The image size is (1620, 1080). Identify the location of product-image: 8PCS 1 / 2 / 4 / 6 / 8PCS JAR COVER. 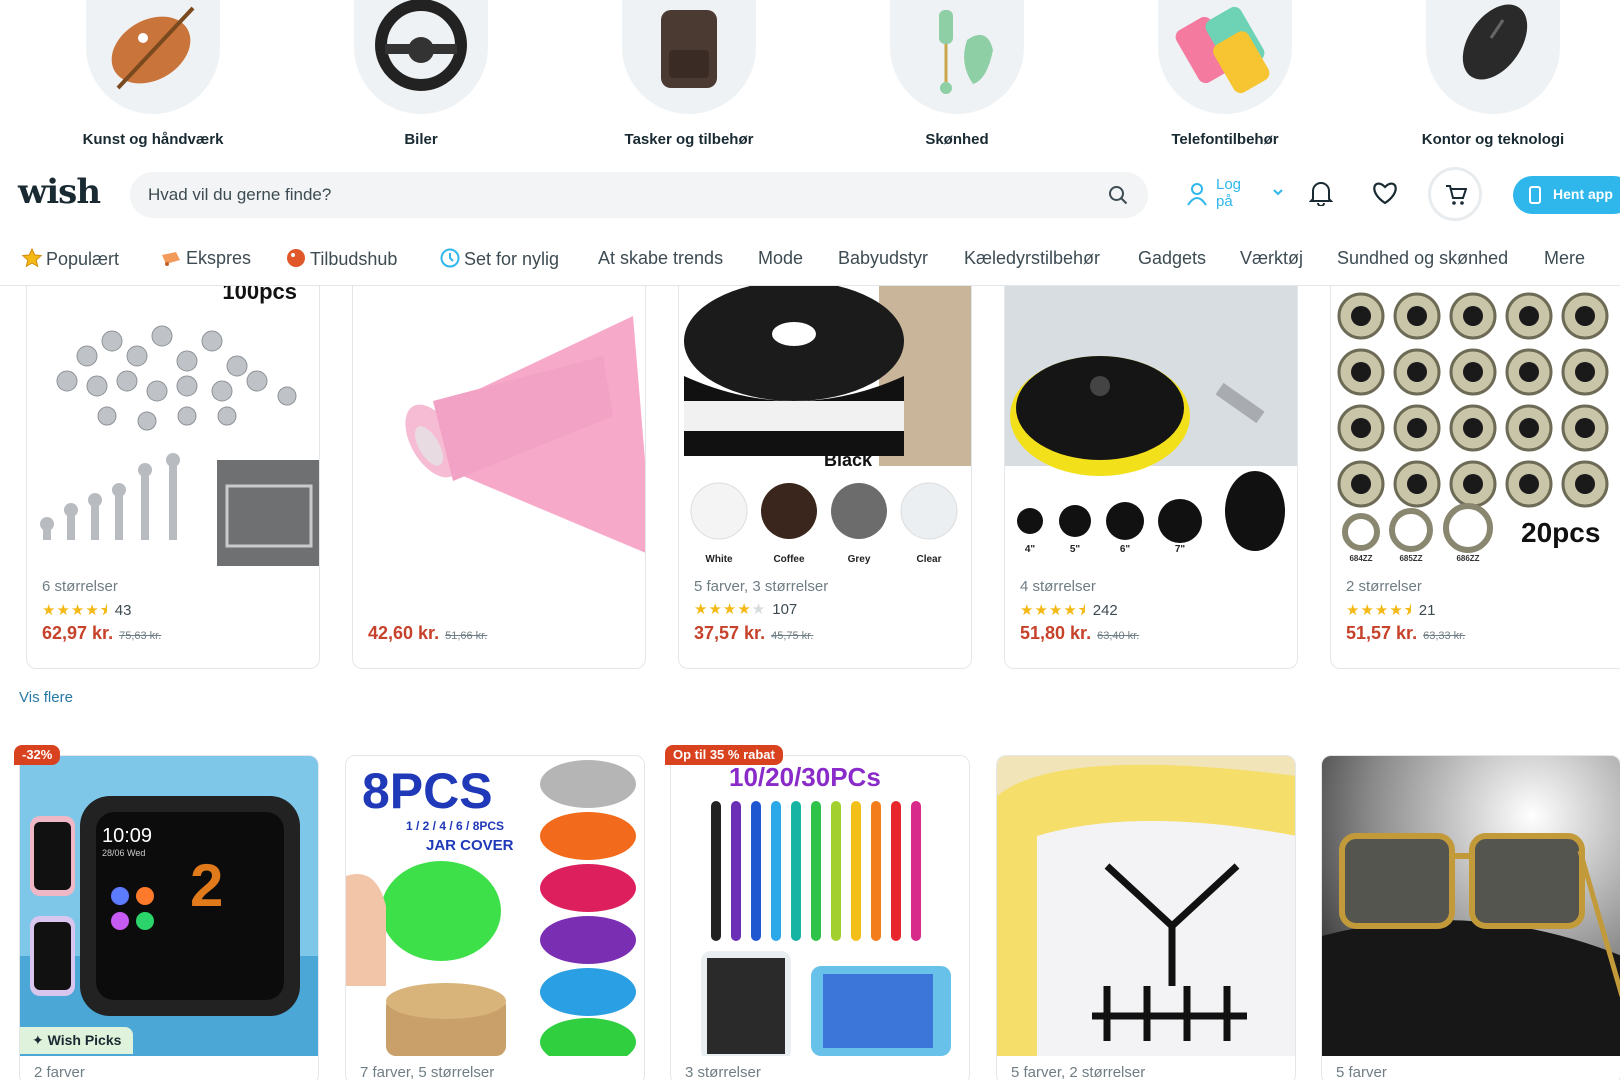
(495, 906).